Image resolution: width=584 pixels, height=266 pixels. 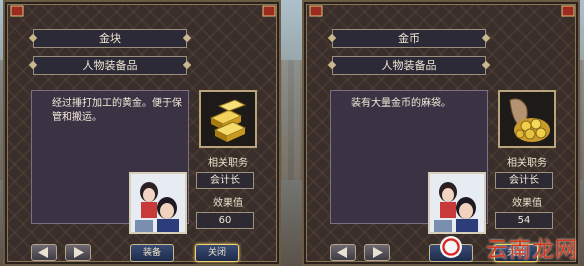 I want to click on gold-bars-icon, so click(x=228, y=120).